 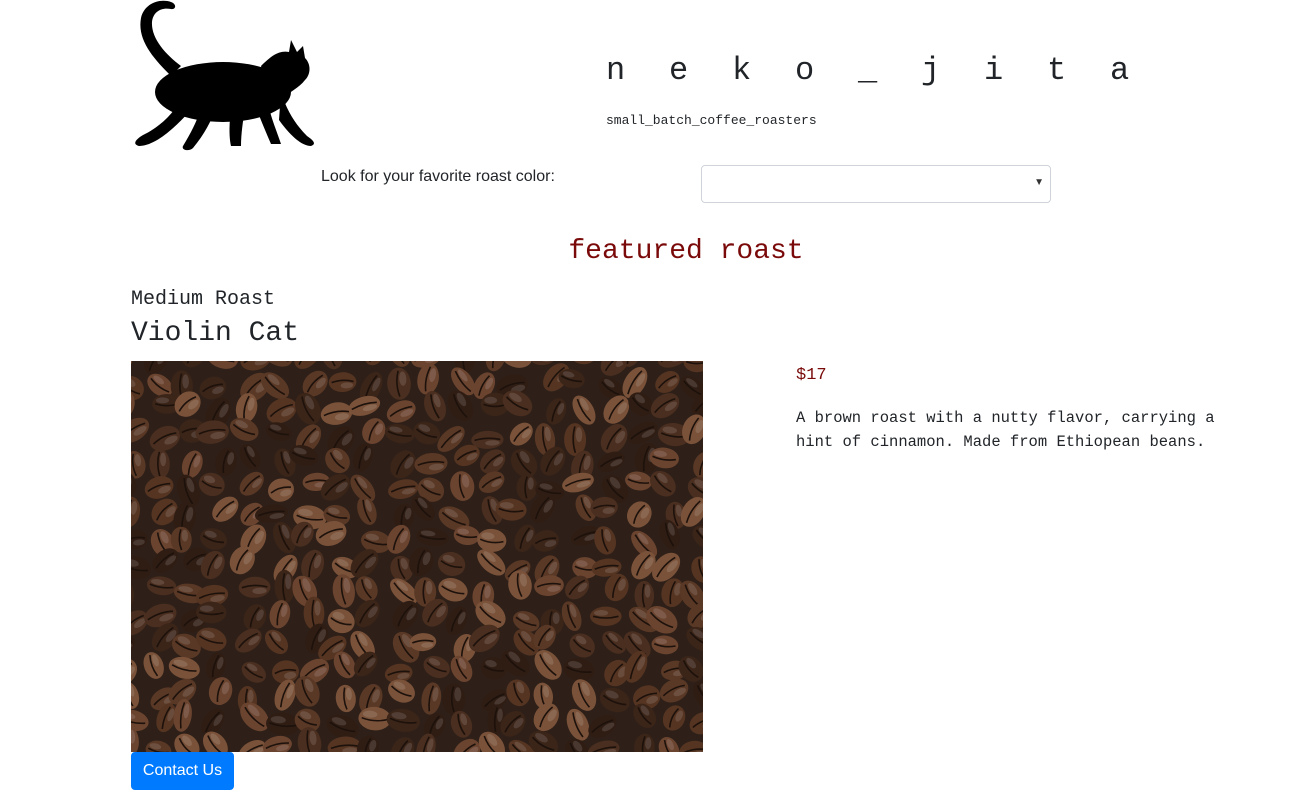 What do you see at coordinates (711, 120) in the screenshot?
I see `brand-tagline: small_batch_coffee_roasters` at bounding box center [711, 120].